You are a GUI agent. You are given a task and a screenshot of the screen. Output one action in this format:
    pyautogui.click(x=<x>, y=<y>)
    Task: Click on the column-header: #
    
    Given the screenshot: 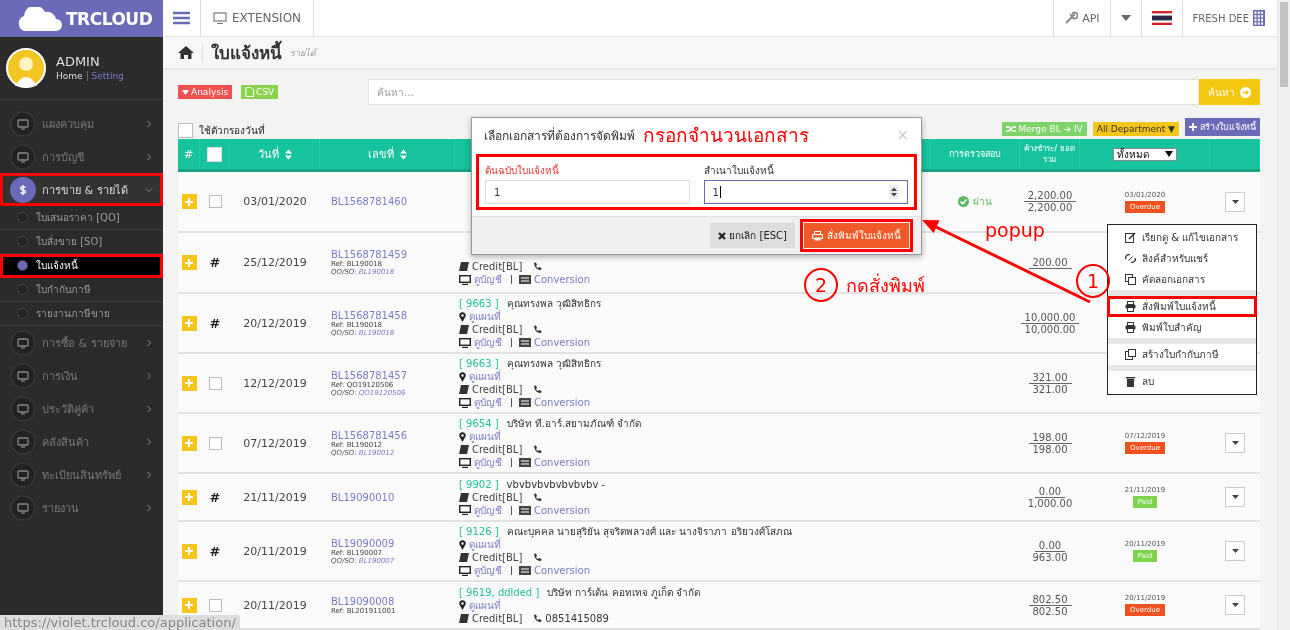 What is the action you would take?
    pyautogui.click(x=189, y=154)
    